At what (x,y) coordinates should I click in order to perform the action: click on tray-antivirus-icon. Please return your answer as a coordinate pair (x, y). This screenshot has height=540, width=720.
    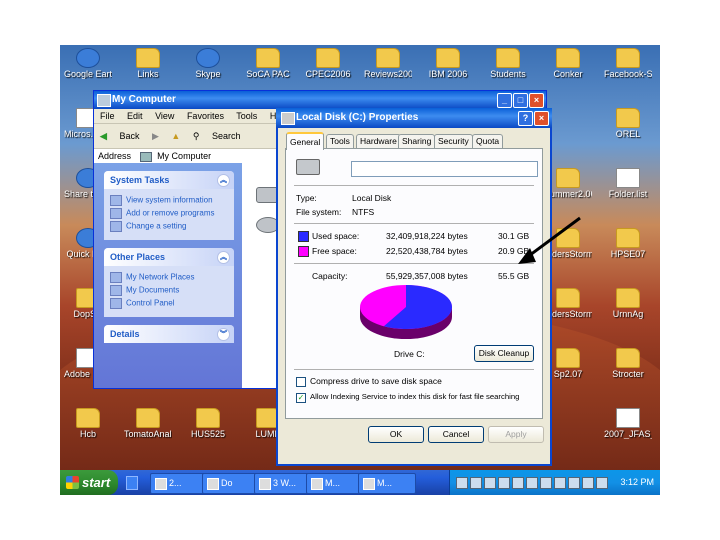
    Looking at the image, I should click on (532, 483).